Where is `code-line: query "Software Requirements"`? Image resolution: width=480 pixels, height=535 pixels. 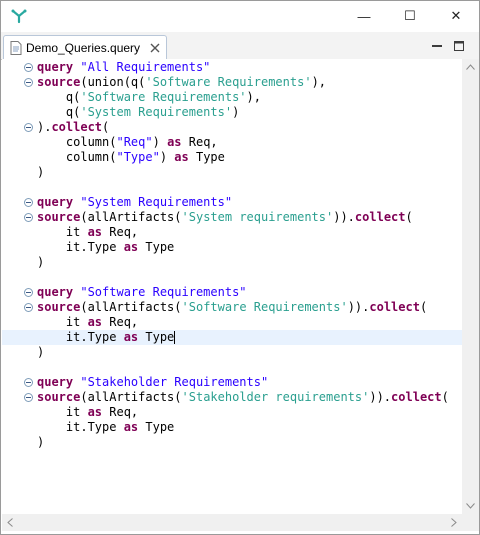
code-line: query "Software Requirements" is located at coordinates (232, 292).